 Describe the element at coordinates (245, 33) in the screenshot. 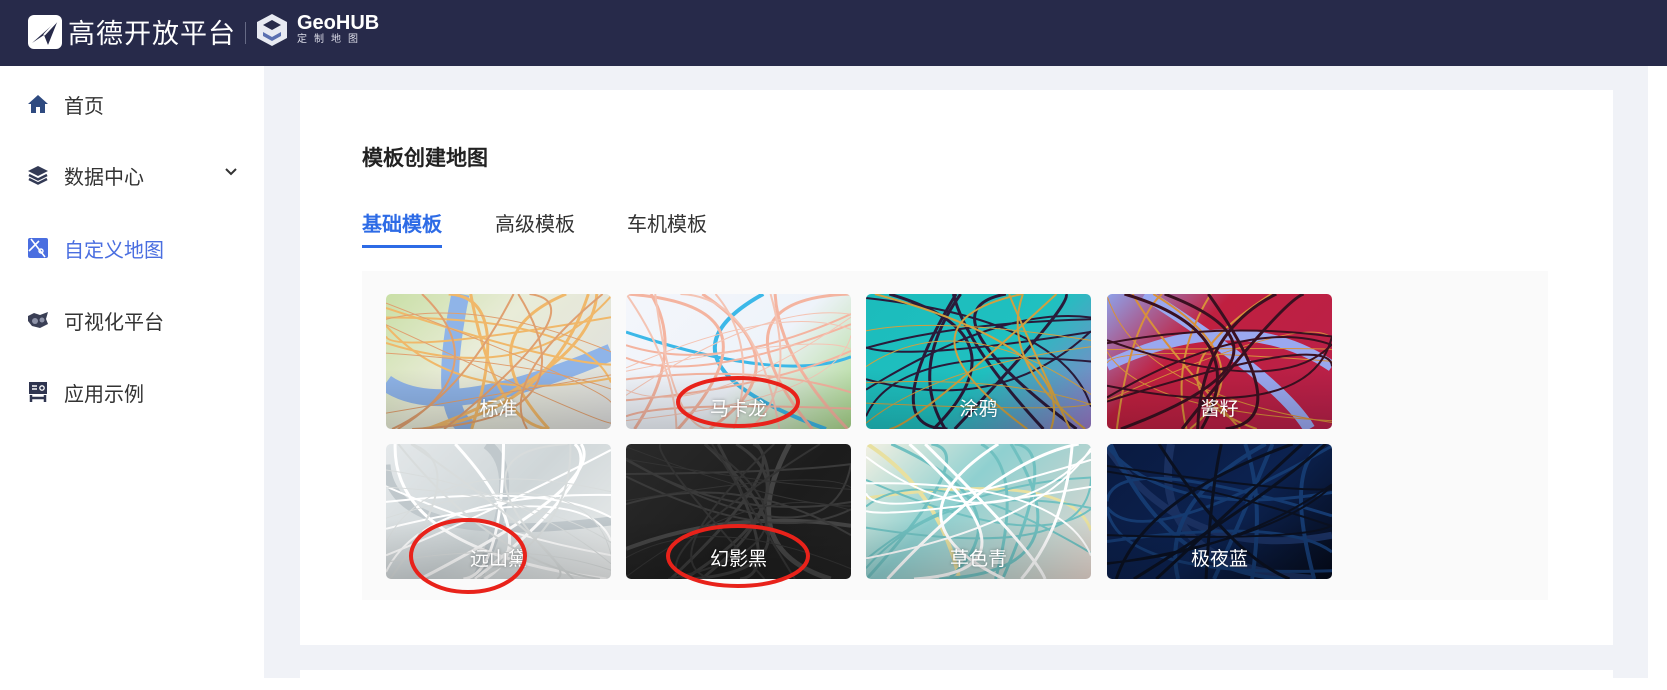

I see `logo-divider` at that location.